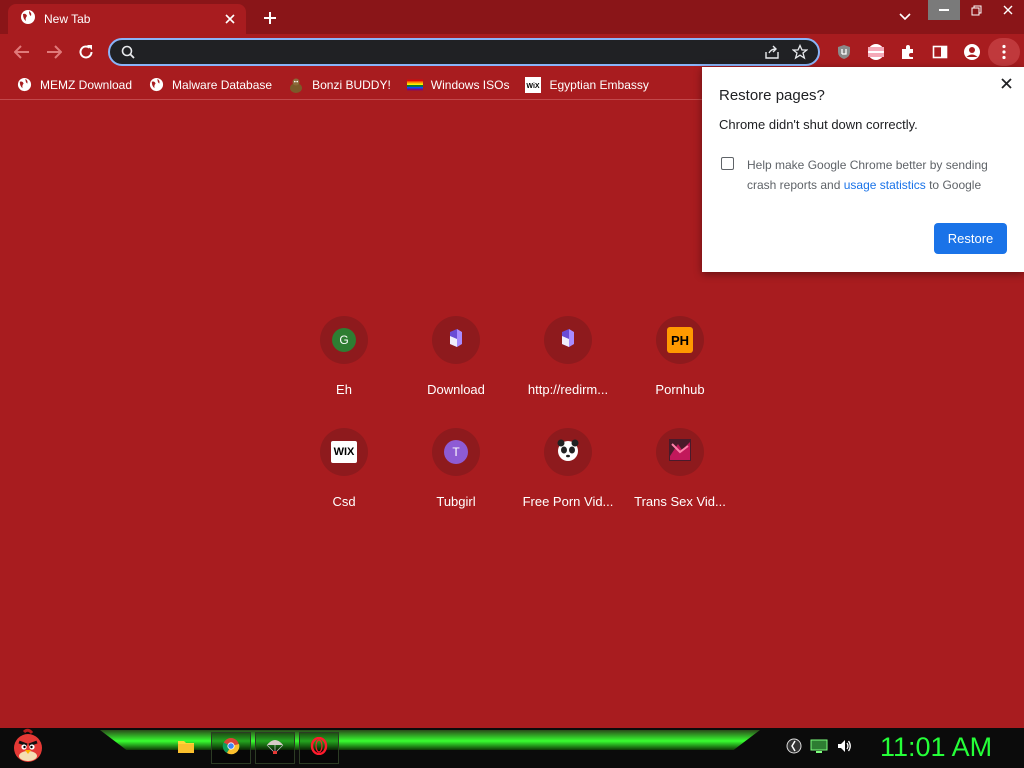  I want to click on forward-button, so click(54, 52).